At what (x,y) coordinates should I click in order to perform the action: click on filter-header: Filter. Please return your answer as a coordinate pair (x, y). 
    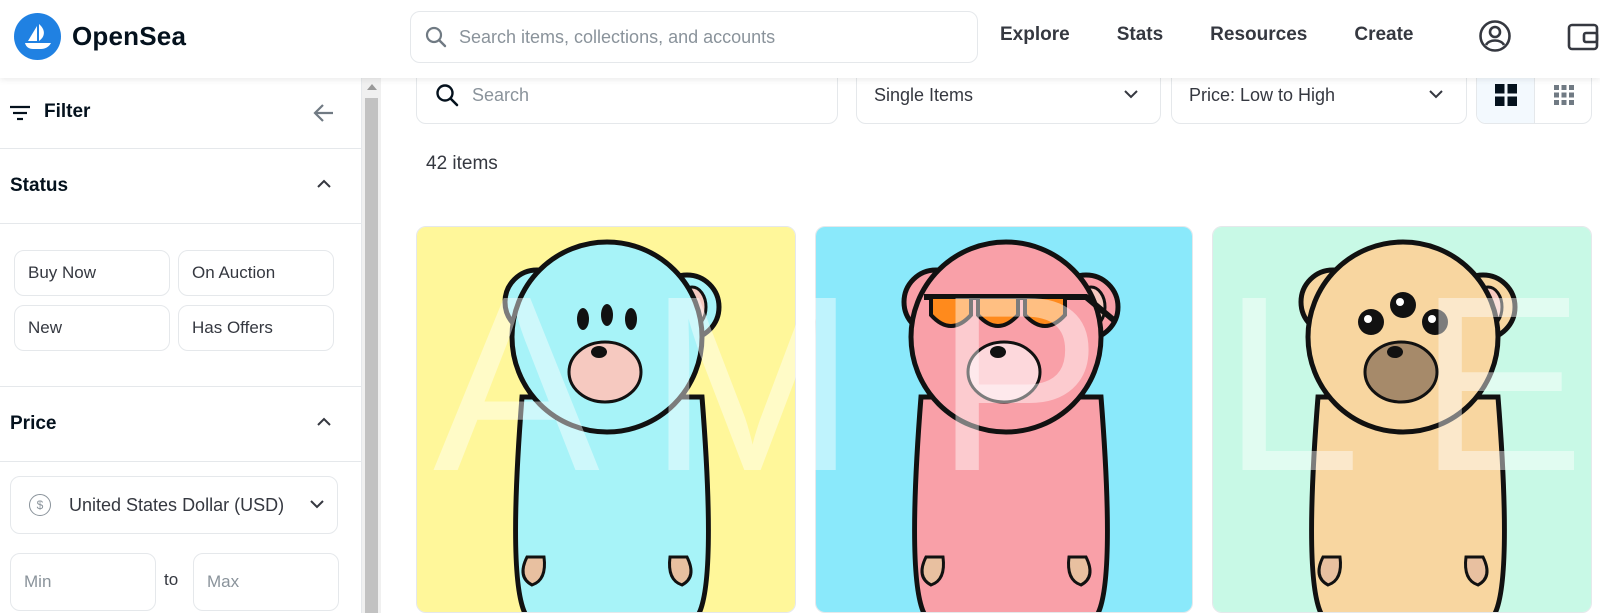
    Looking at the image, I should click on (181, 113).